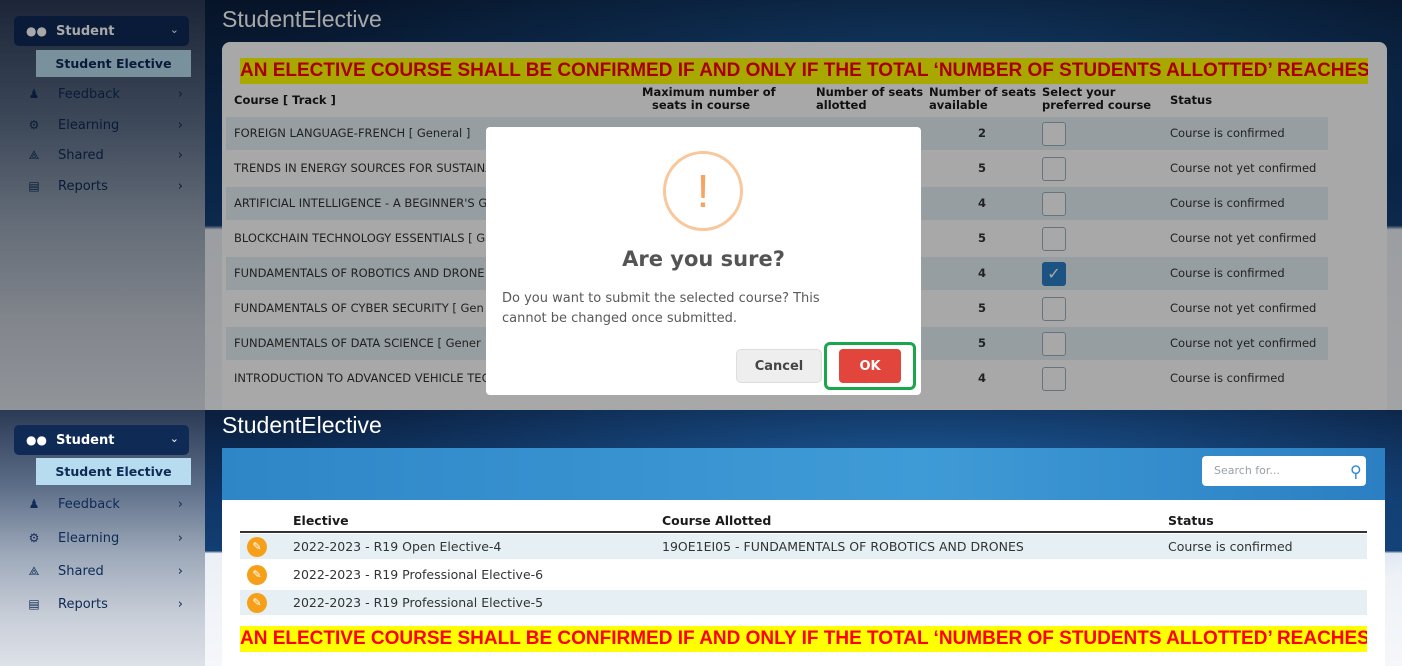  What do you see at coordinates (113, 471) in the screenshot?
I see `sidebar-item-student-elective: Student Elective` at bounding box center [113, 471].